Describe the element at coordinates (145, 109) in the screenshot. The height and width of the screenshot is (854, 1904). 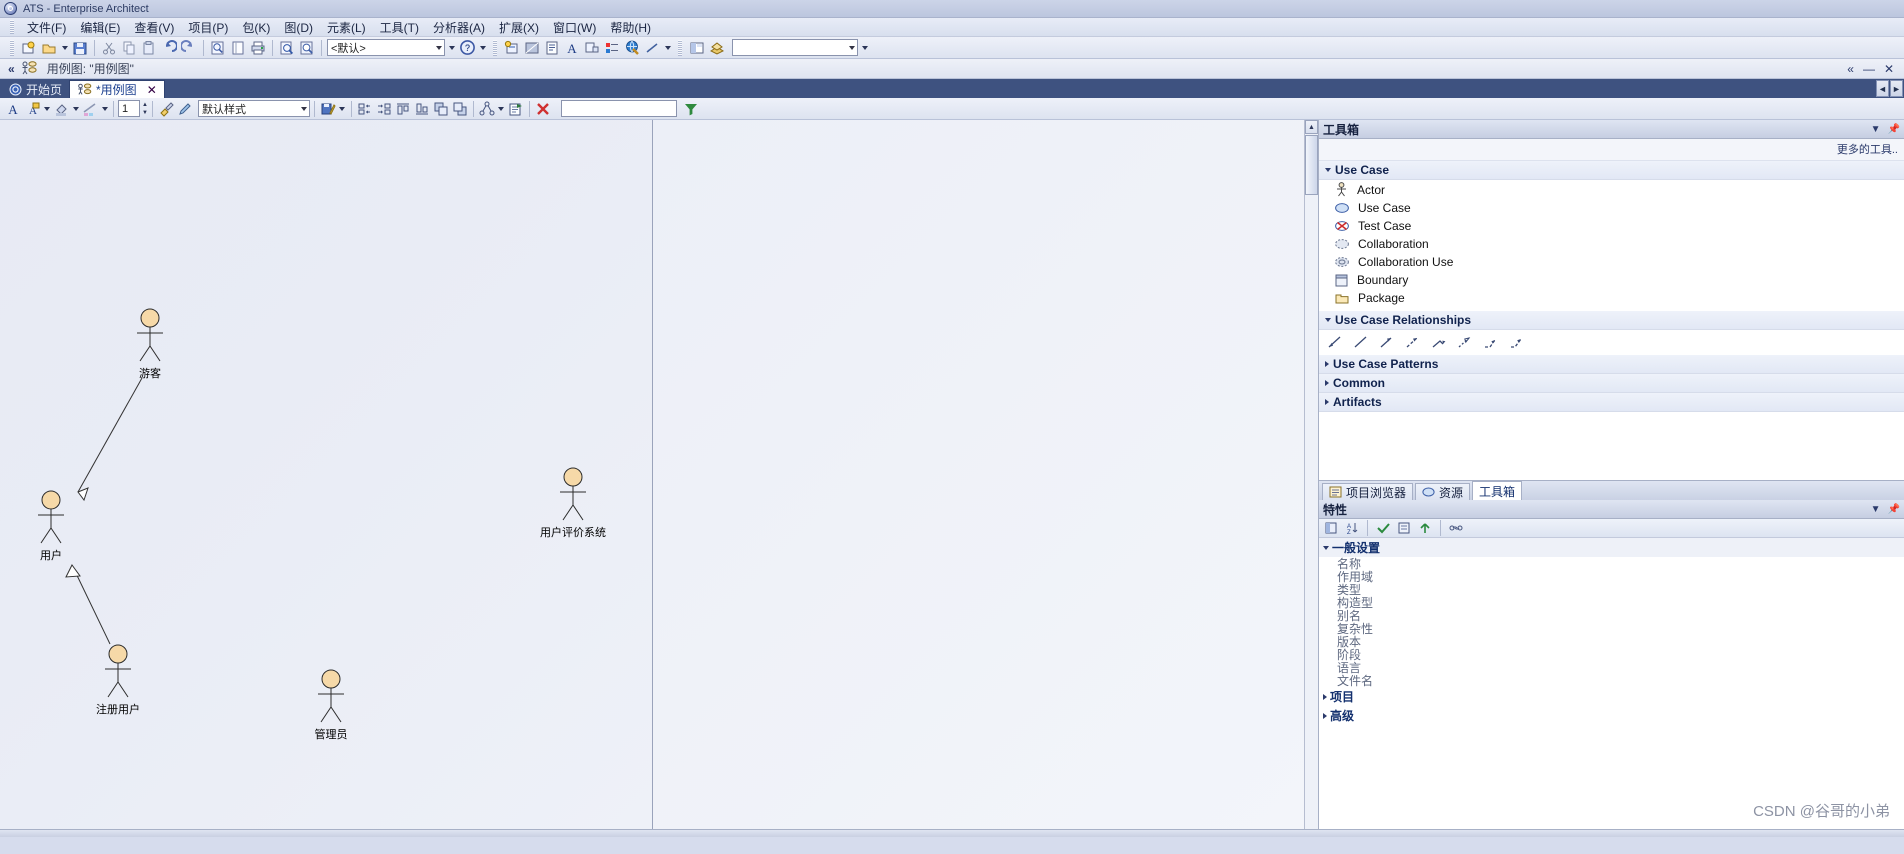
I see `font-size-stepper: ▲ ▼` at that location.